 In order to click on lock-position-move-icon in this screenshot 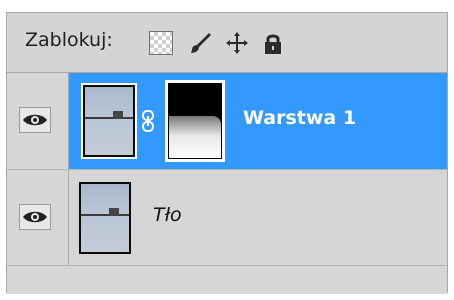, I will do `click(237, 43)`.